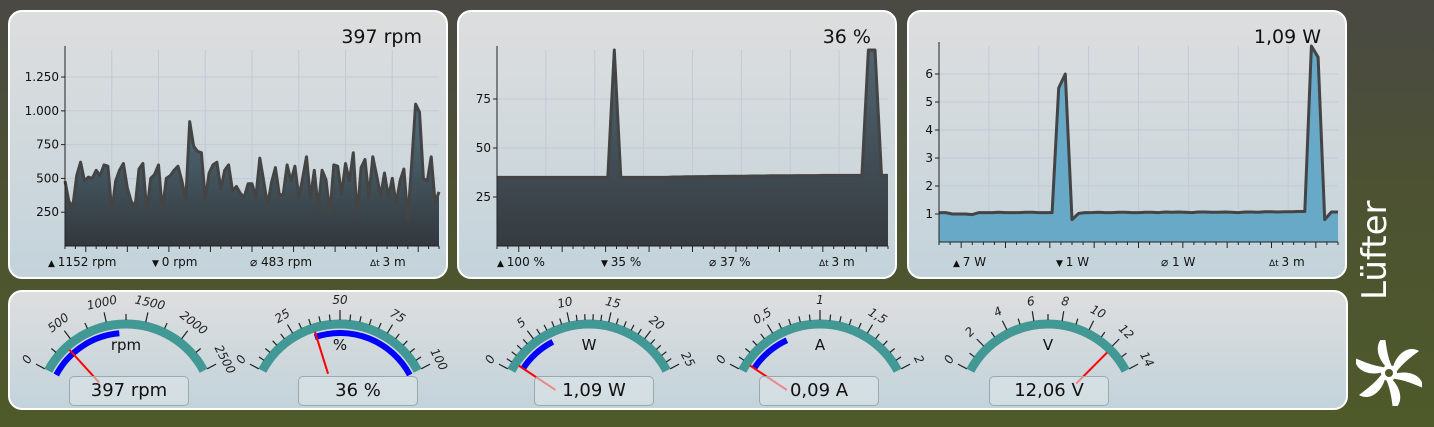 The width and height of the screenshot is (1434, 427). What do you see at coordinates (1132, 145) in the screenshot?
I see `chart-svg: 1 2 3 4 5 6` at bounding box center [1132, 145].